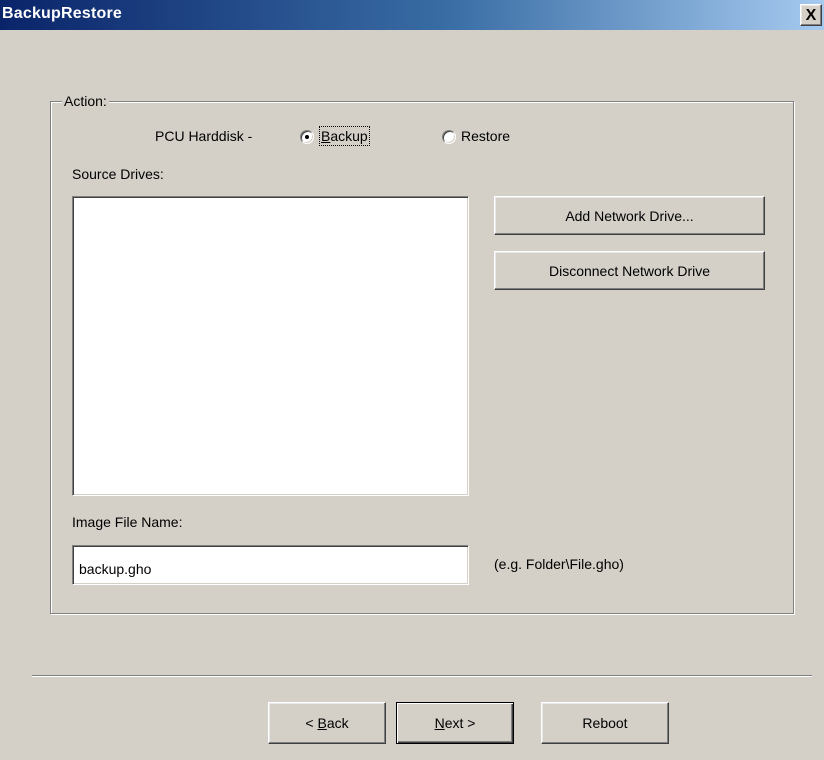 This screenshot has height=760, width=824. What do you see at coordinates (559, 564) in the screenshot?
I see `image-file-hint: (e.g. Folder\File.gho)` at bounding box center [559, 564].